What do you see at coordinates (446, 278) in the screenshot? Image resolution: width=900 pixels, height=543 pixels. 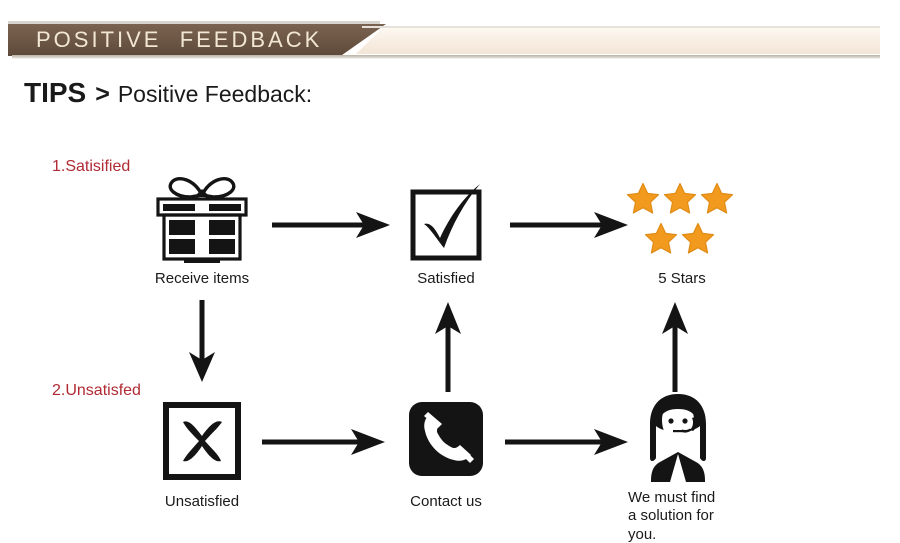 I see `label-satisfied: Satisfied` at bounding box center [446, 278].